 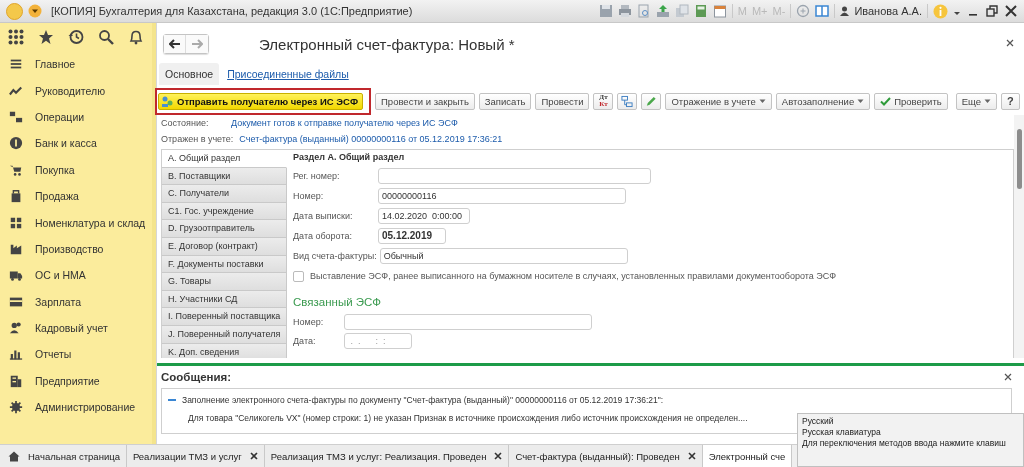 I want to click on help-button: ?, so click(x=1010, y=101).